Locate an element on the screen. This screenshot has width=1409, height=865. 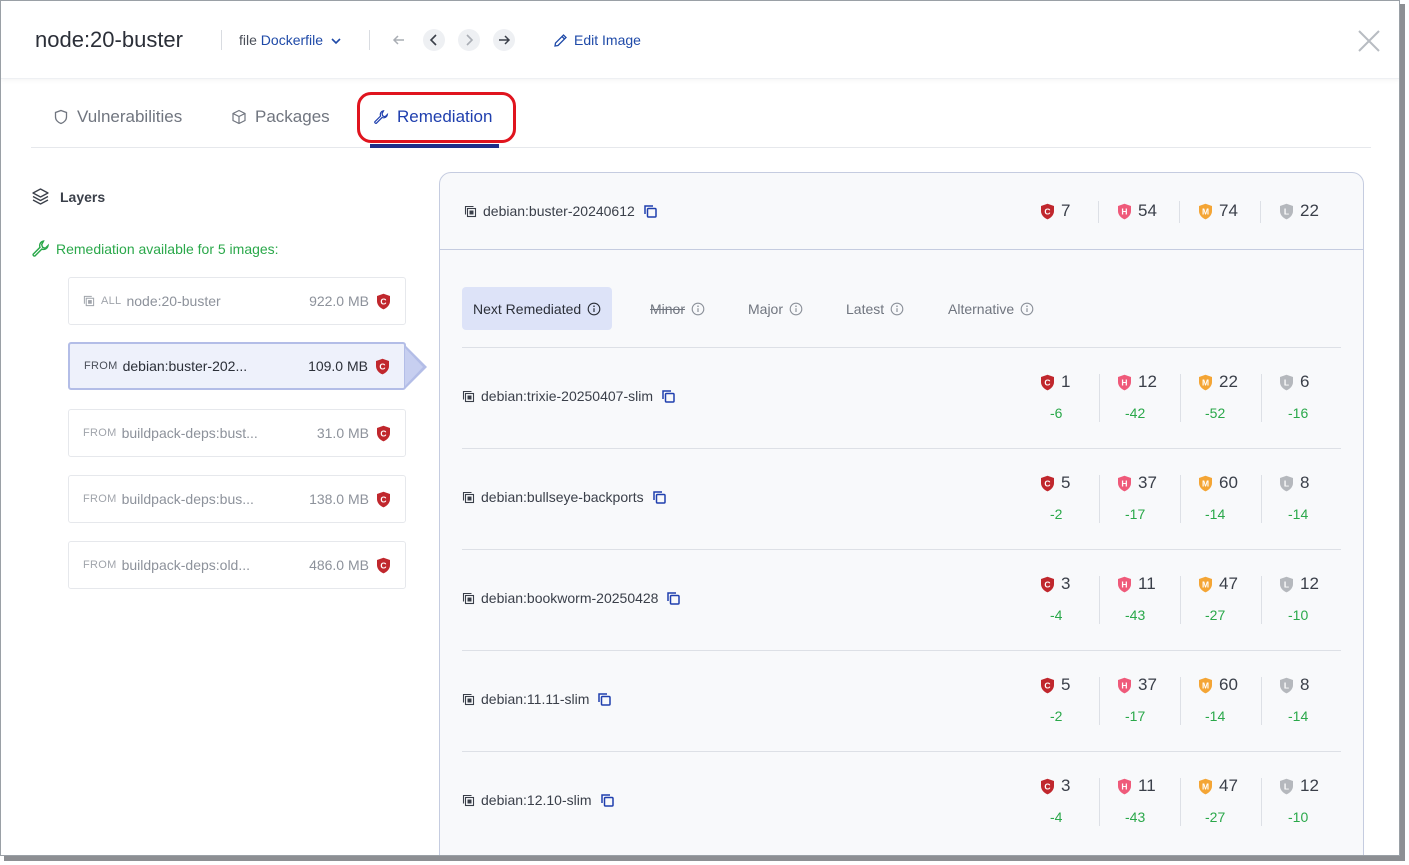
remediation-image-name: debian:12.10-slim is located at coordinates (538, 800).